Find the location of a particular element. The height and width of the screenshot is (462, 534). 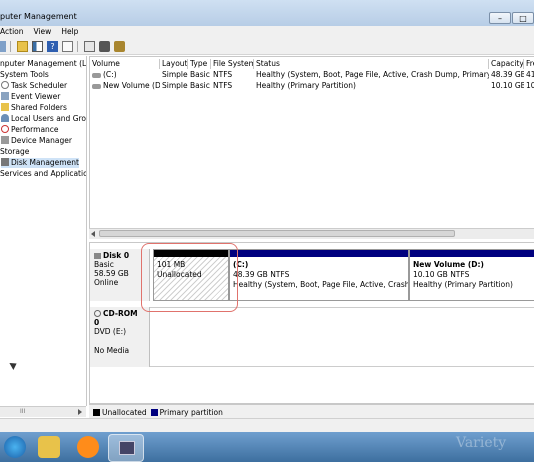

legend-swatch-unallocated is located at coordinates (96, 412).